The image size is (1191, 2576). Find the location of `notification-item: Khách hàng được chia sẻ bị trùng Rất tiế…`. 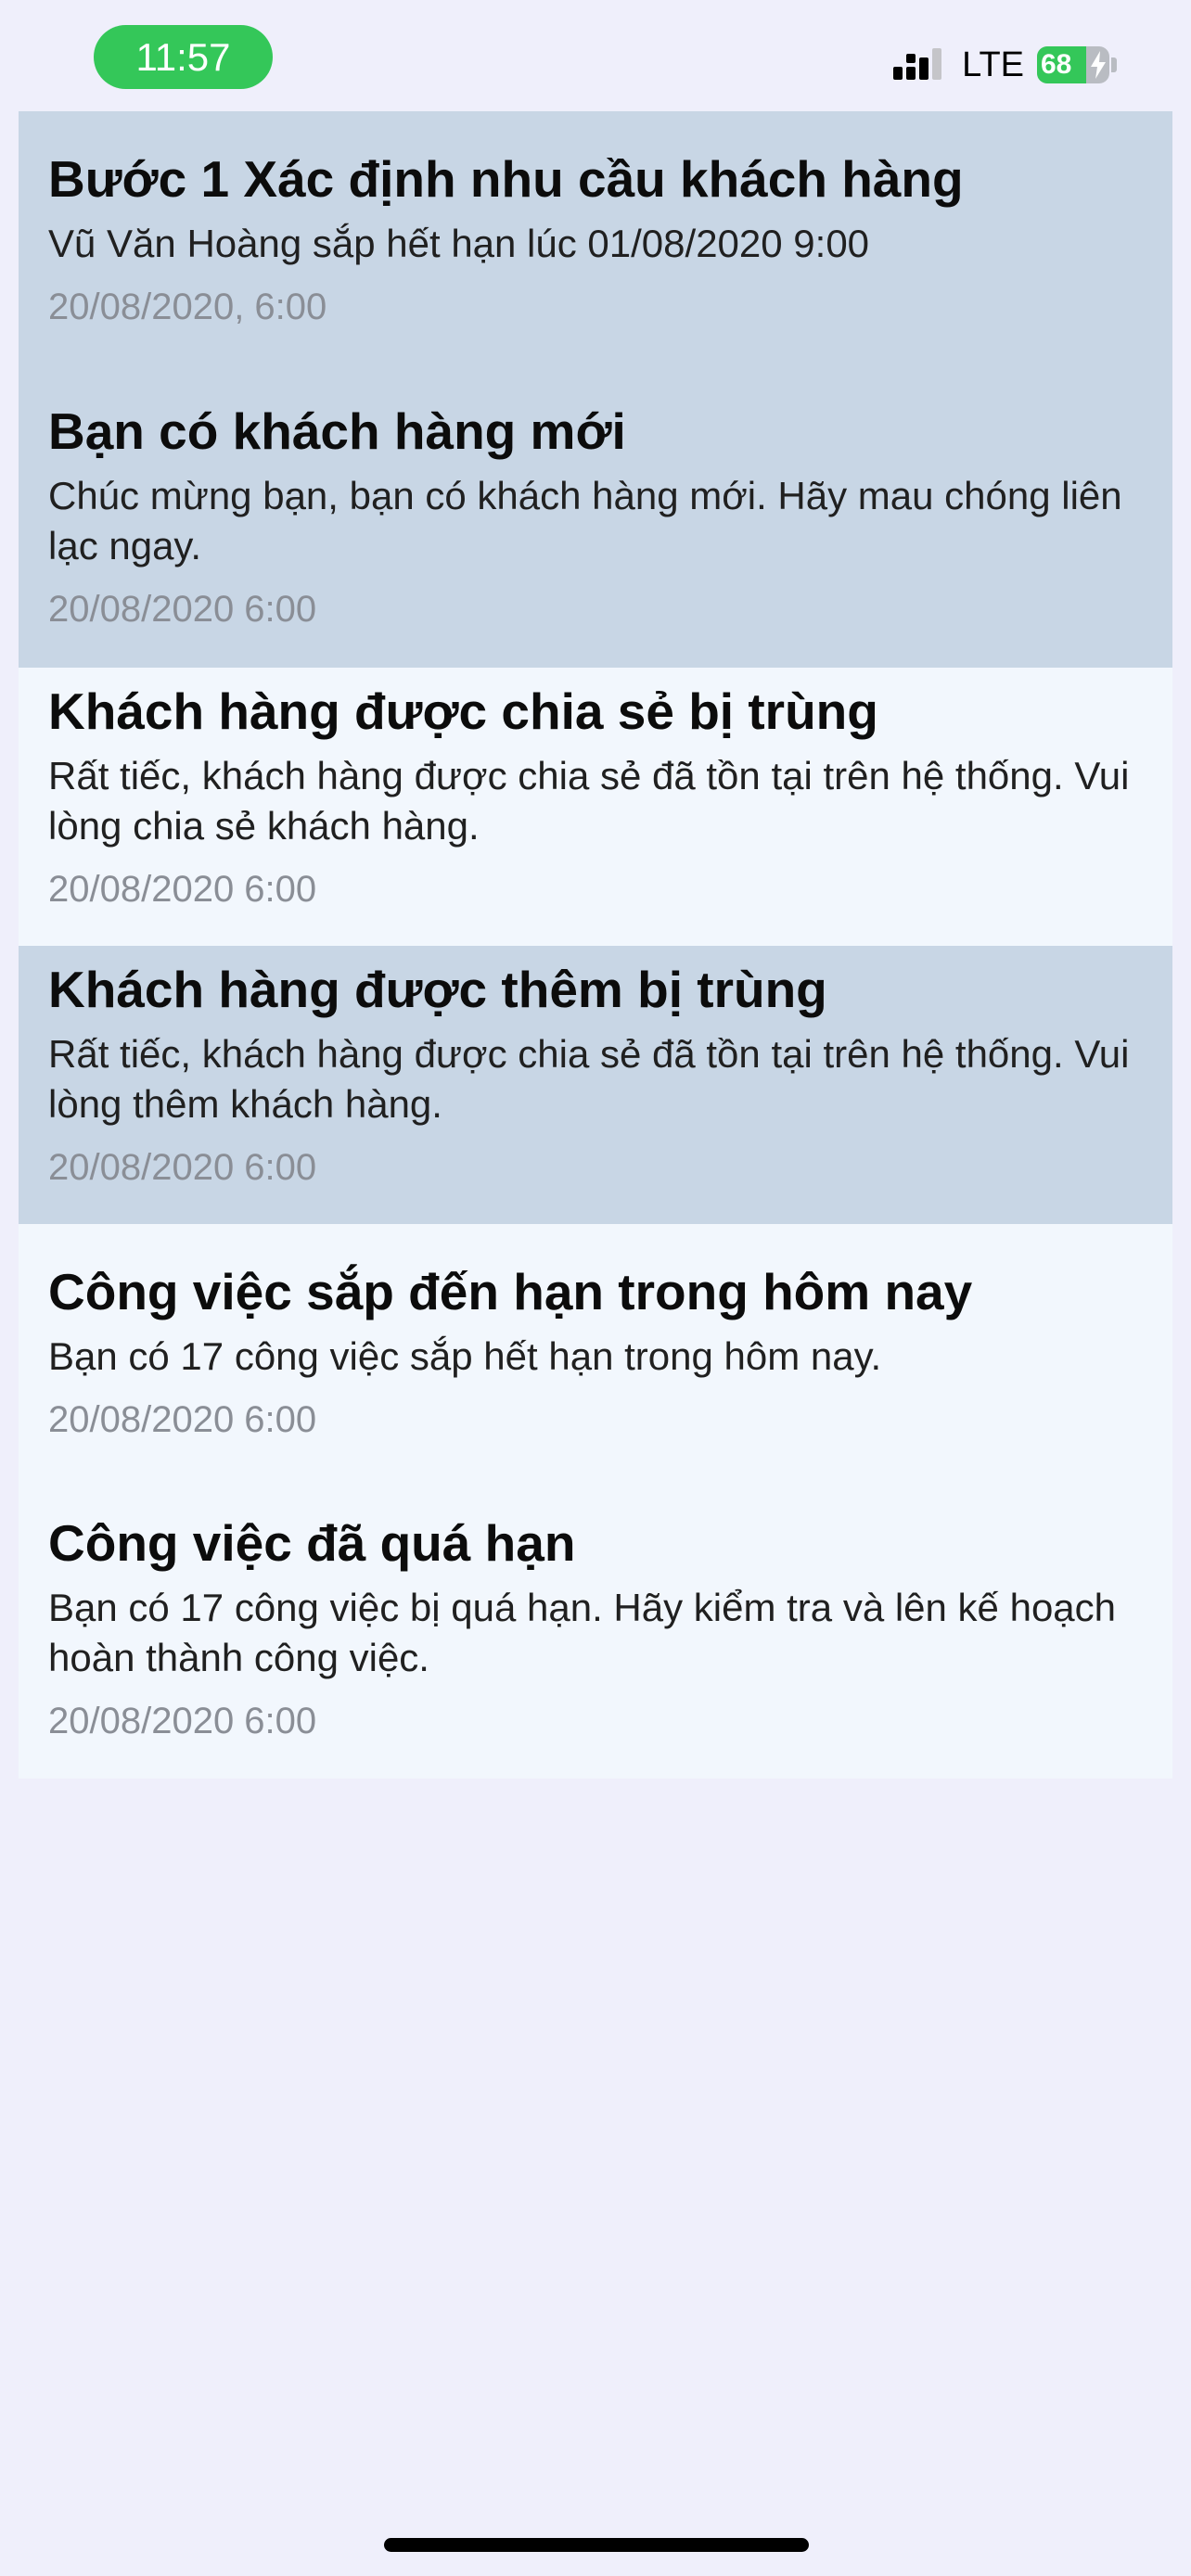

notification-item: Khách hàng được chia sẻ bị trùng Rất tiế… is located at coordinates (595, 807).